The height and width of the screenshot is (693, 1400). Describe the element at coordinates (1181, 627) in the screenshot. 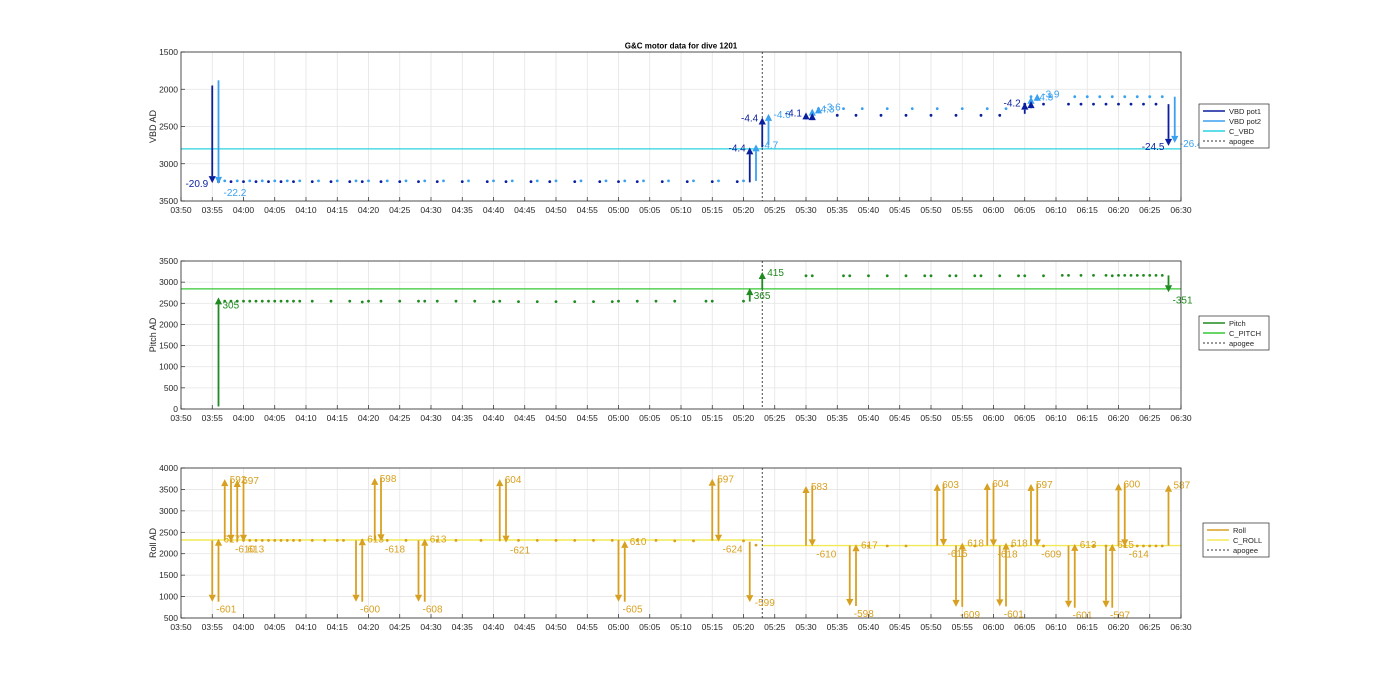

I see `roll-x-tick-label: 06:30` at that location.